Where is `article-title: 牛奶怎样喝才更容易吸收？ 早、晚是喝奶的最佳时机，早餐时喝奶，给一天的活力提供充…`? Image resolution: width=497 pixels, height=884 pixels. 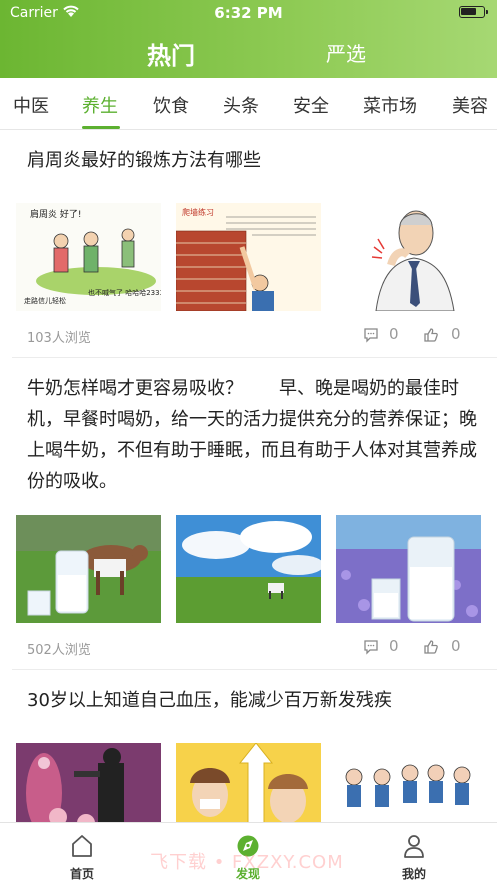
article-title: 牛奶怎样喝才更容易吸收？ 早、晚是喝奶的最佳时机，早餐时喝奶，给一天的活力提供充… is located at coordinates (252, 435).